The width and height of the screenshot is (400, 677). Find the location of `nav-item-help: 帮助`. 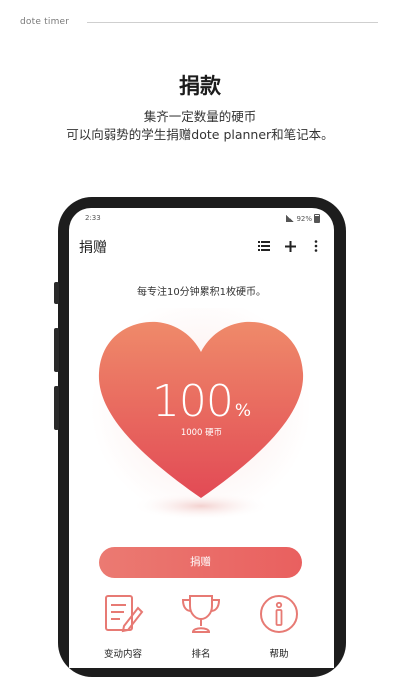

nav-item-help: 帮助 is located at coordinates (279, 626).